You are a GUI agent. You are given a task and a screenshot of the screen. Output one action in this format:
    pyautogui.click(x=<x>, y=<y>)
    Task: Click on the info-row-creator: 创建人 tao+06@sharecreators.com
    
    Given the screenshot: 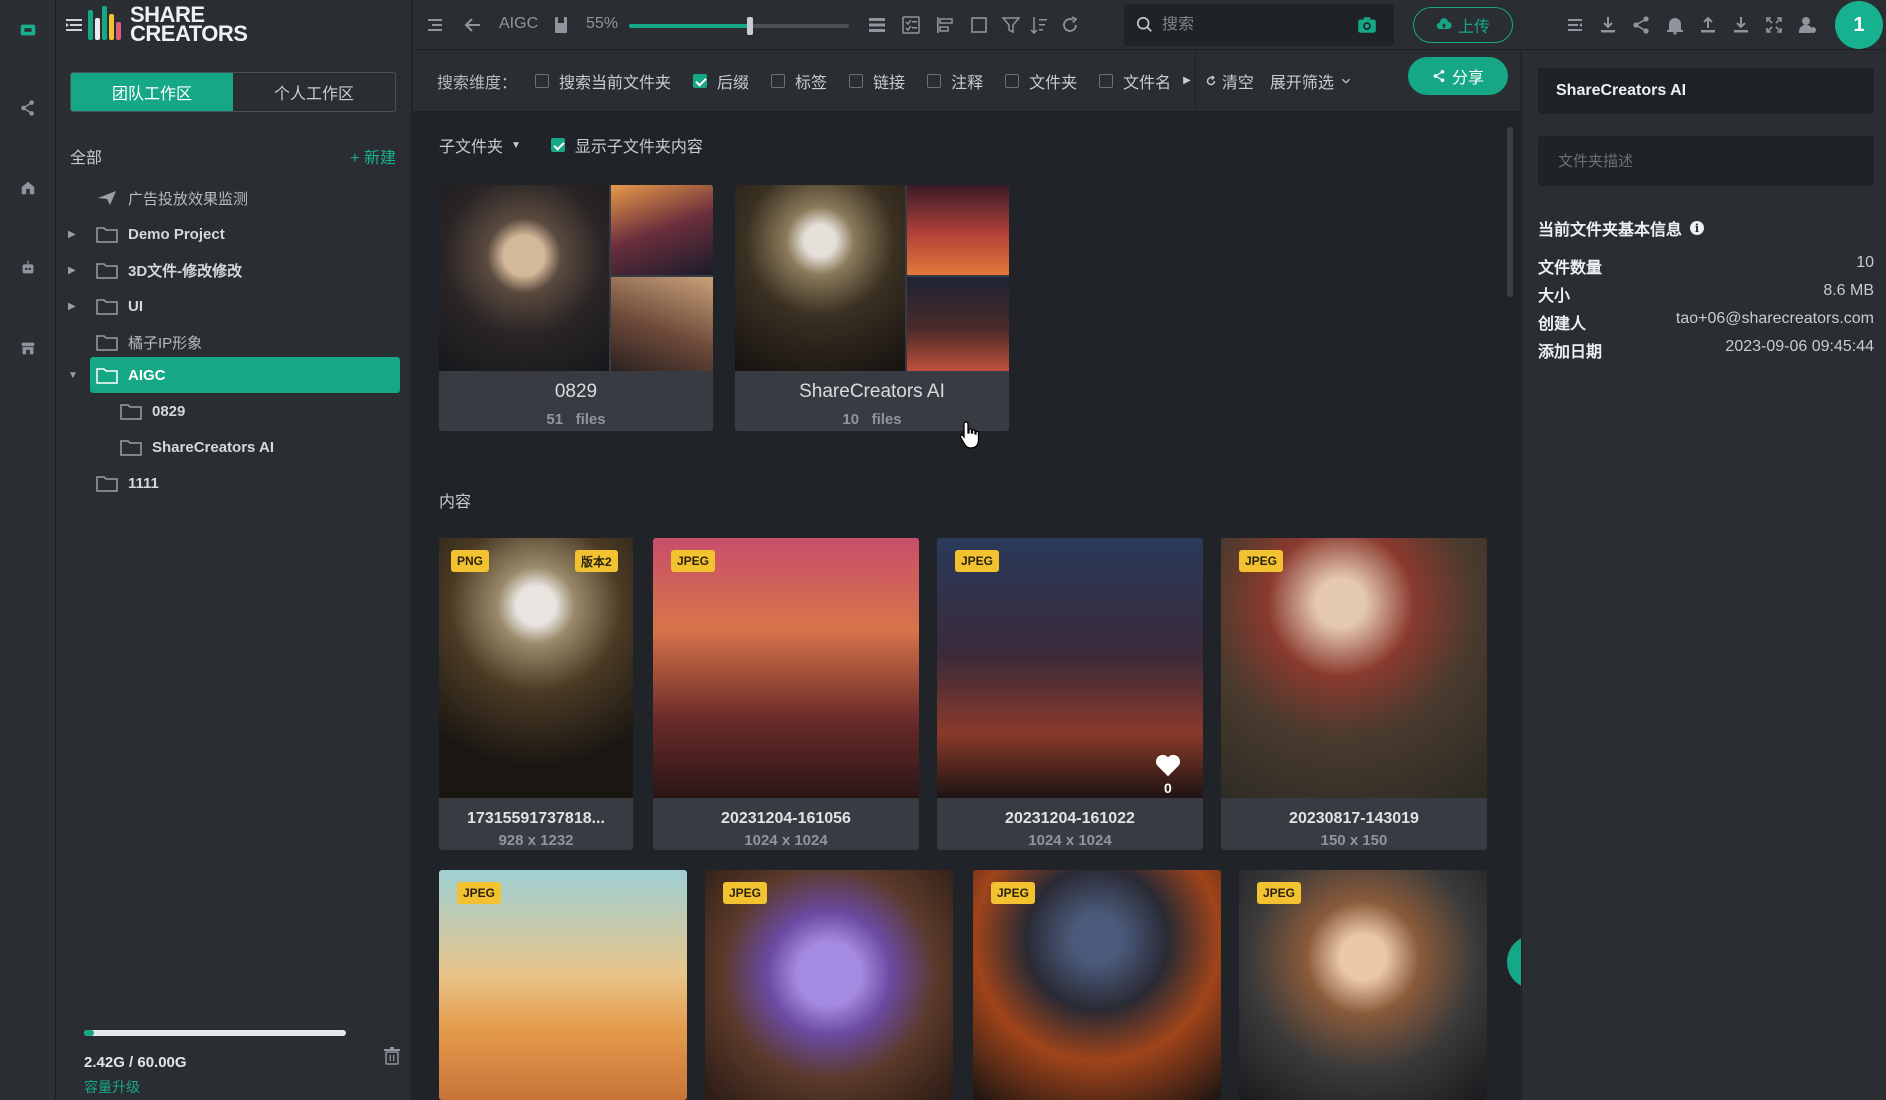 What is the action you would take?
    pyautogui.click(x=1706, y=322)
    